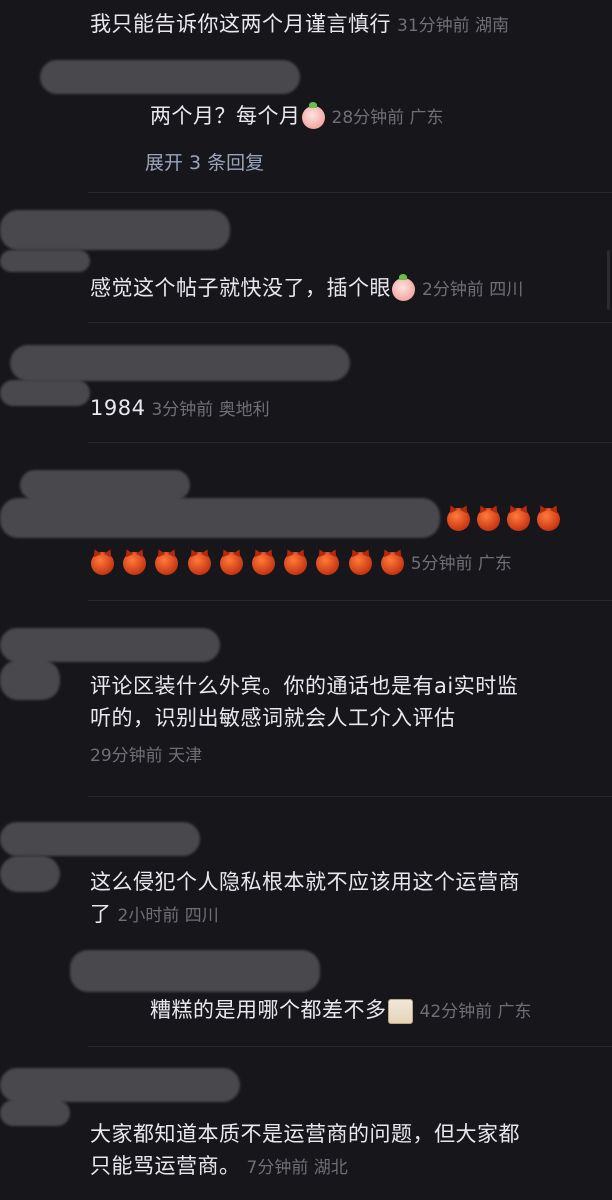 This screenshot has width=612, height=1200. I want to click on comment-text-line: 只能骂运营商。, so click(165, 1166).